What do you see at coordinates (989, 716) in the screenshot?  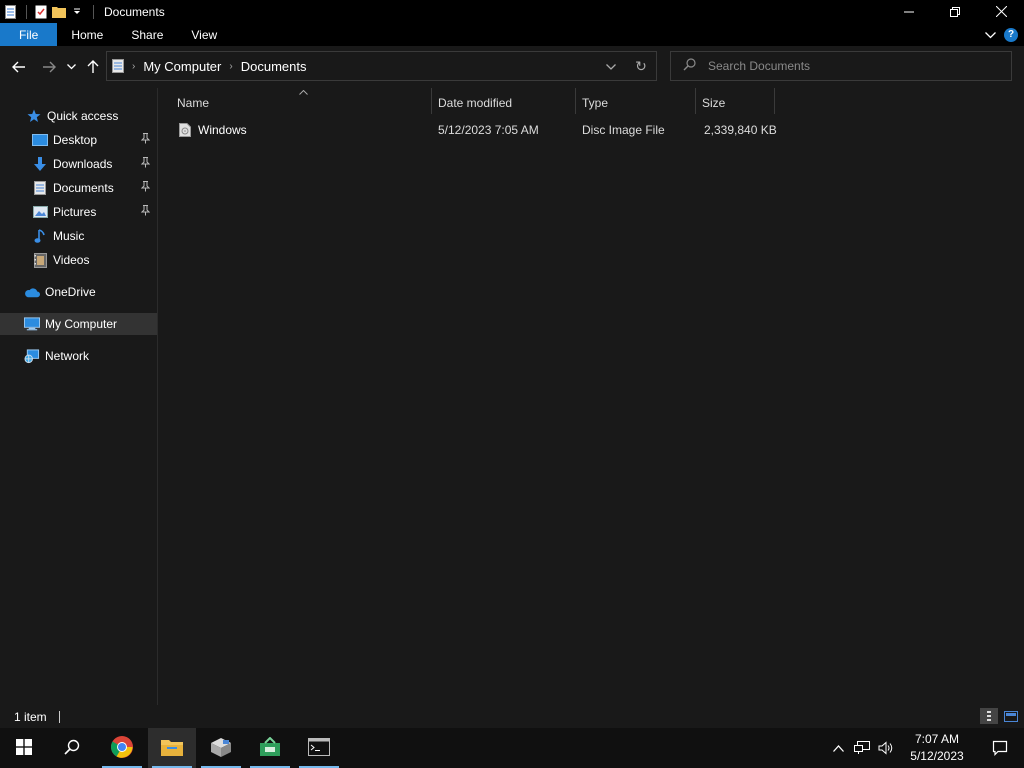 I see `details-view-icon` at bounding box center [989, 716].